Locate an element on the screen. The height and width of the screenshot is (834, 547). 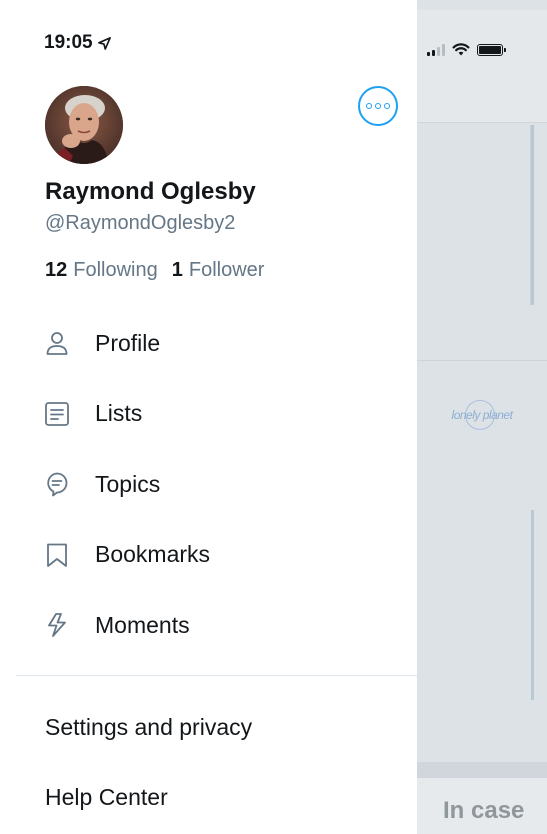
more-options-button is located at coordinates (378, 106).